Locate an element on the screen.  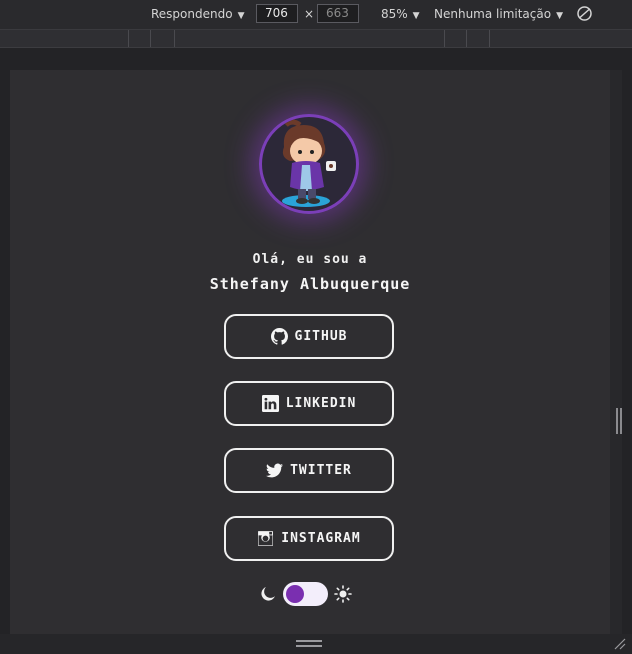
twitter-label: TWITTER is located at coordinates (321, 470).